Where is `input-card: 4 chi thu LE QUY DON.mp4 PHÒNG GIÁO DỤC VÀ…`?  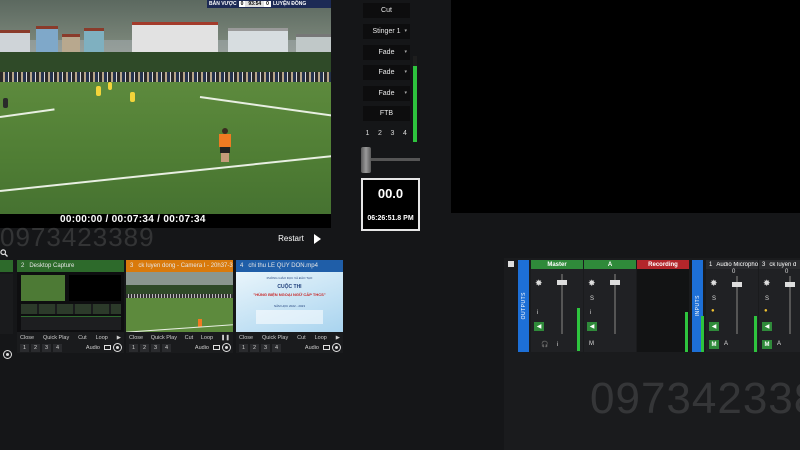 input-card: 4 chi thu LE QUY DON.mp4 PHÒNG GIÁO DỤC VÀ… is located at coordinates (289, 306).